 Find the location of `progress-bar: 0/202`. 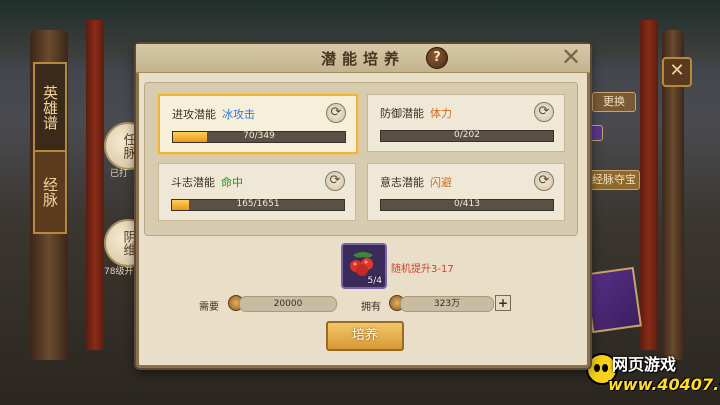

progress-bar: 0/202 is located at coordinates (467, 136).